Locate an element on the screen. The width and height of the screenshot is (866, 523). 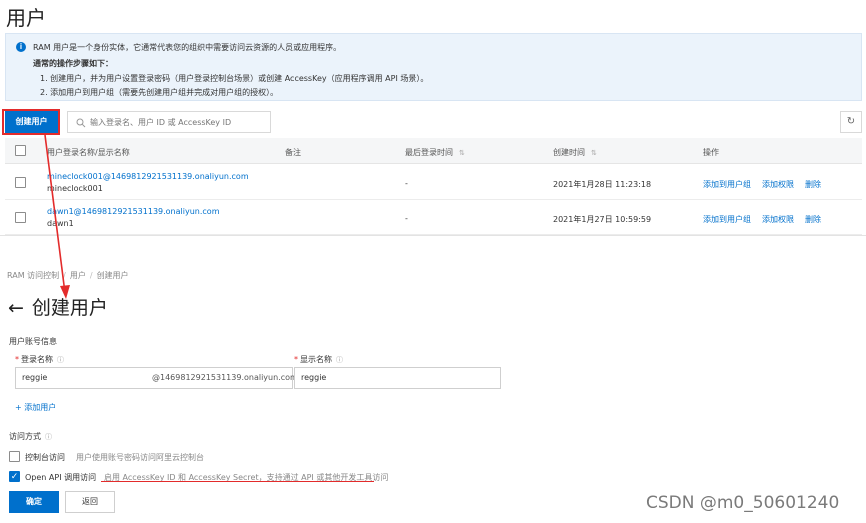
refresh-icon: ↻ is located at coordinates (851, 121).